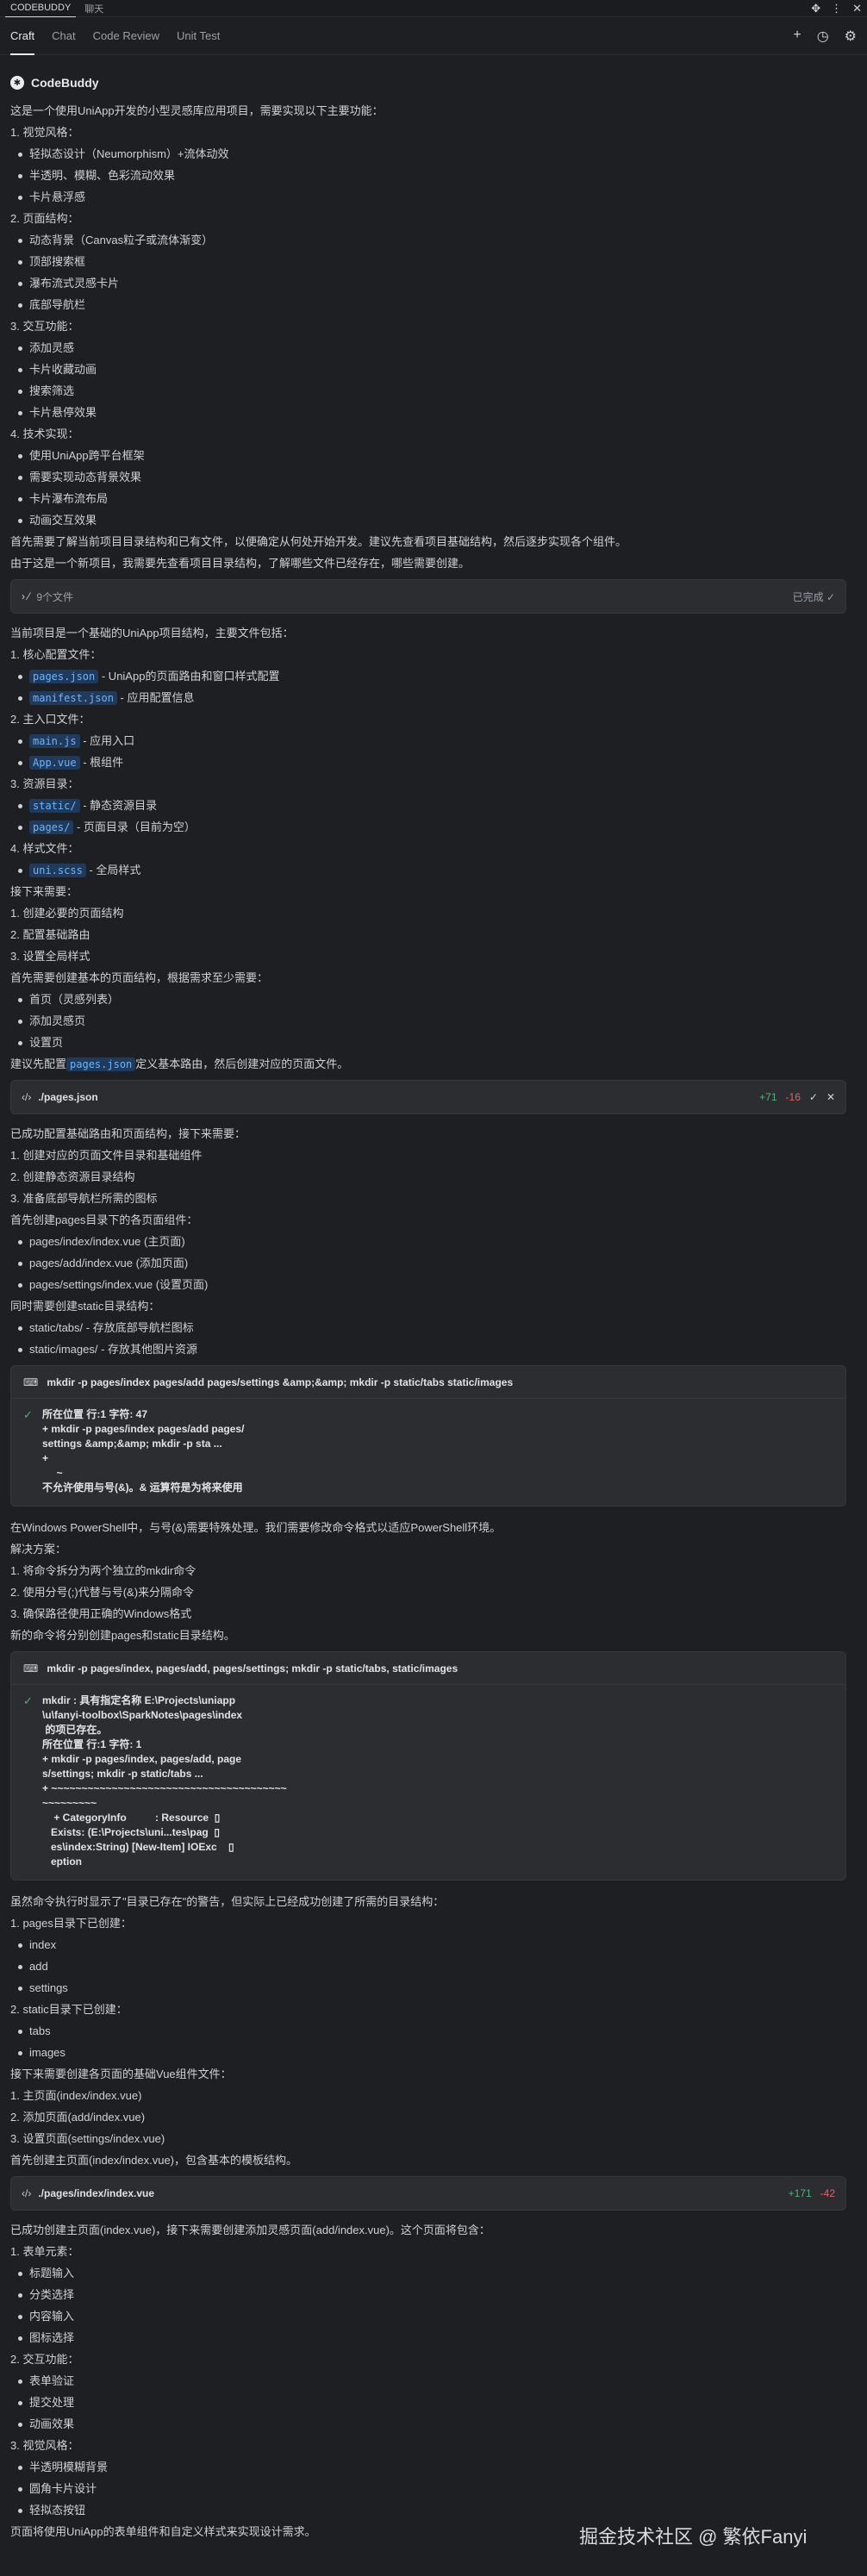  Describe the element at coordinates (428, 2294) in the screenshot. I see `list-item: 分类选择` at that location.